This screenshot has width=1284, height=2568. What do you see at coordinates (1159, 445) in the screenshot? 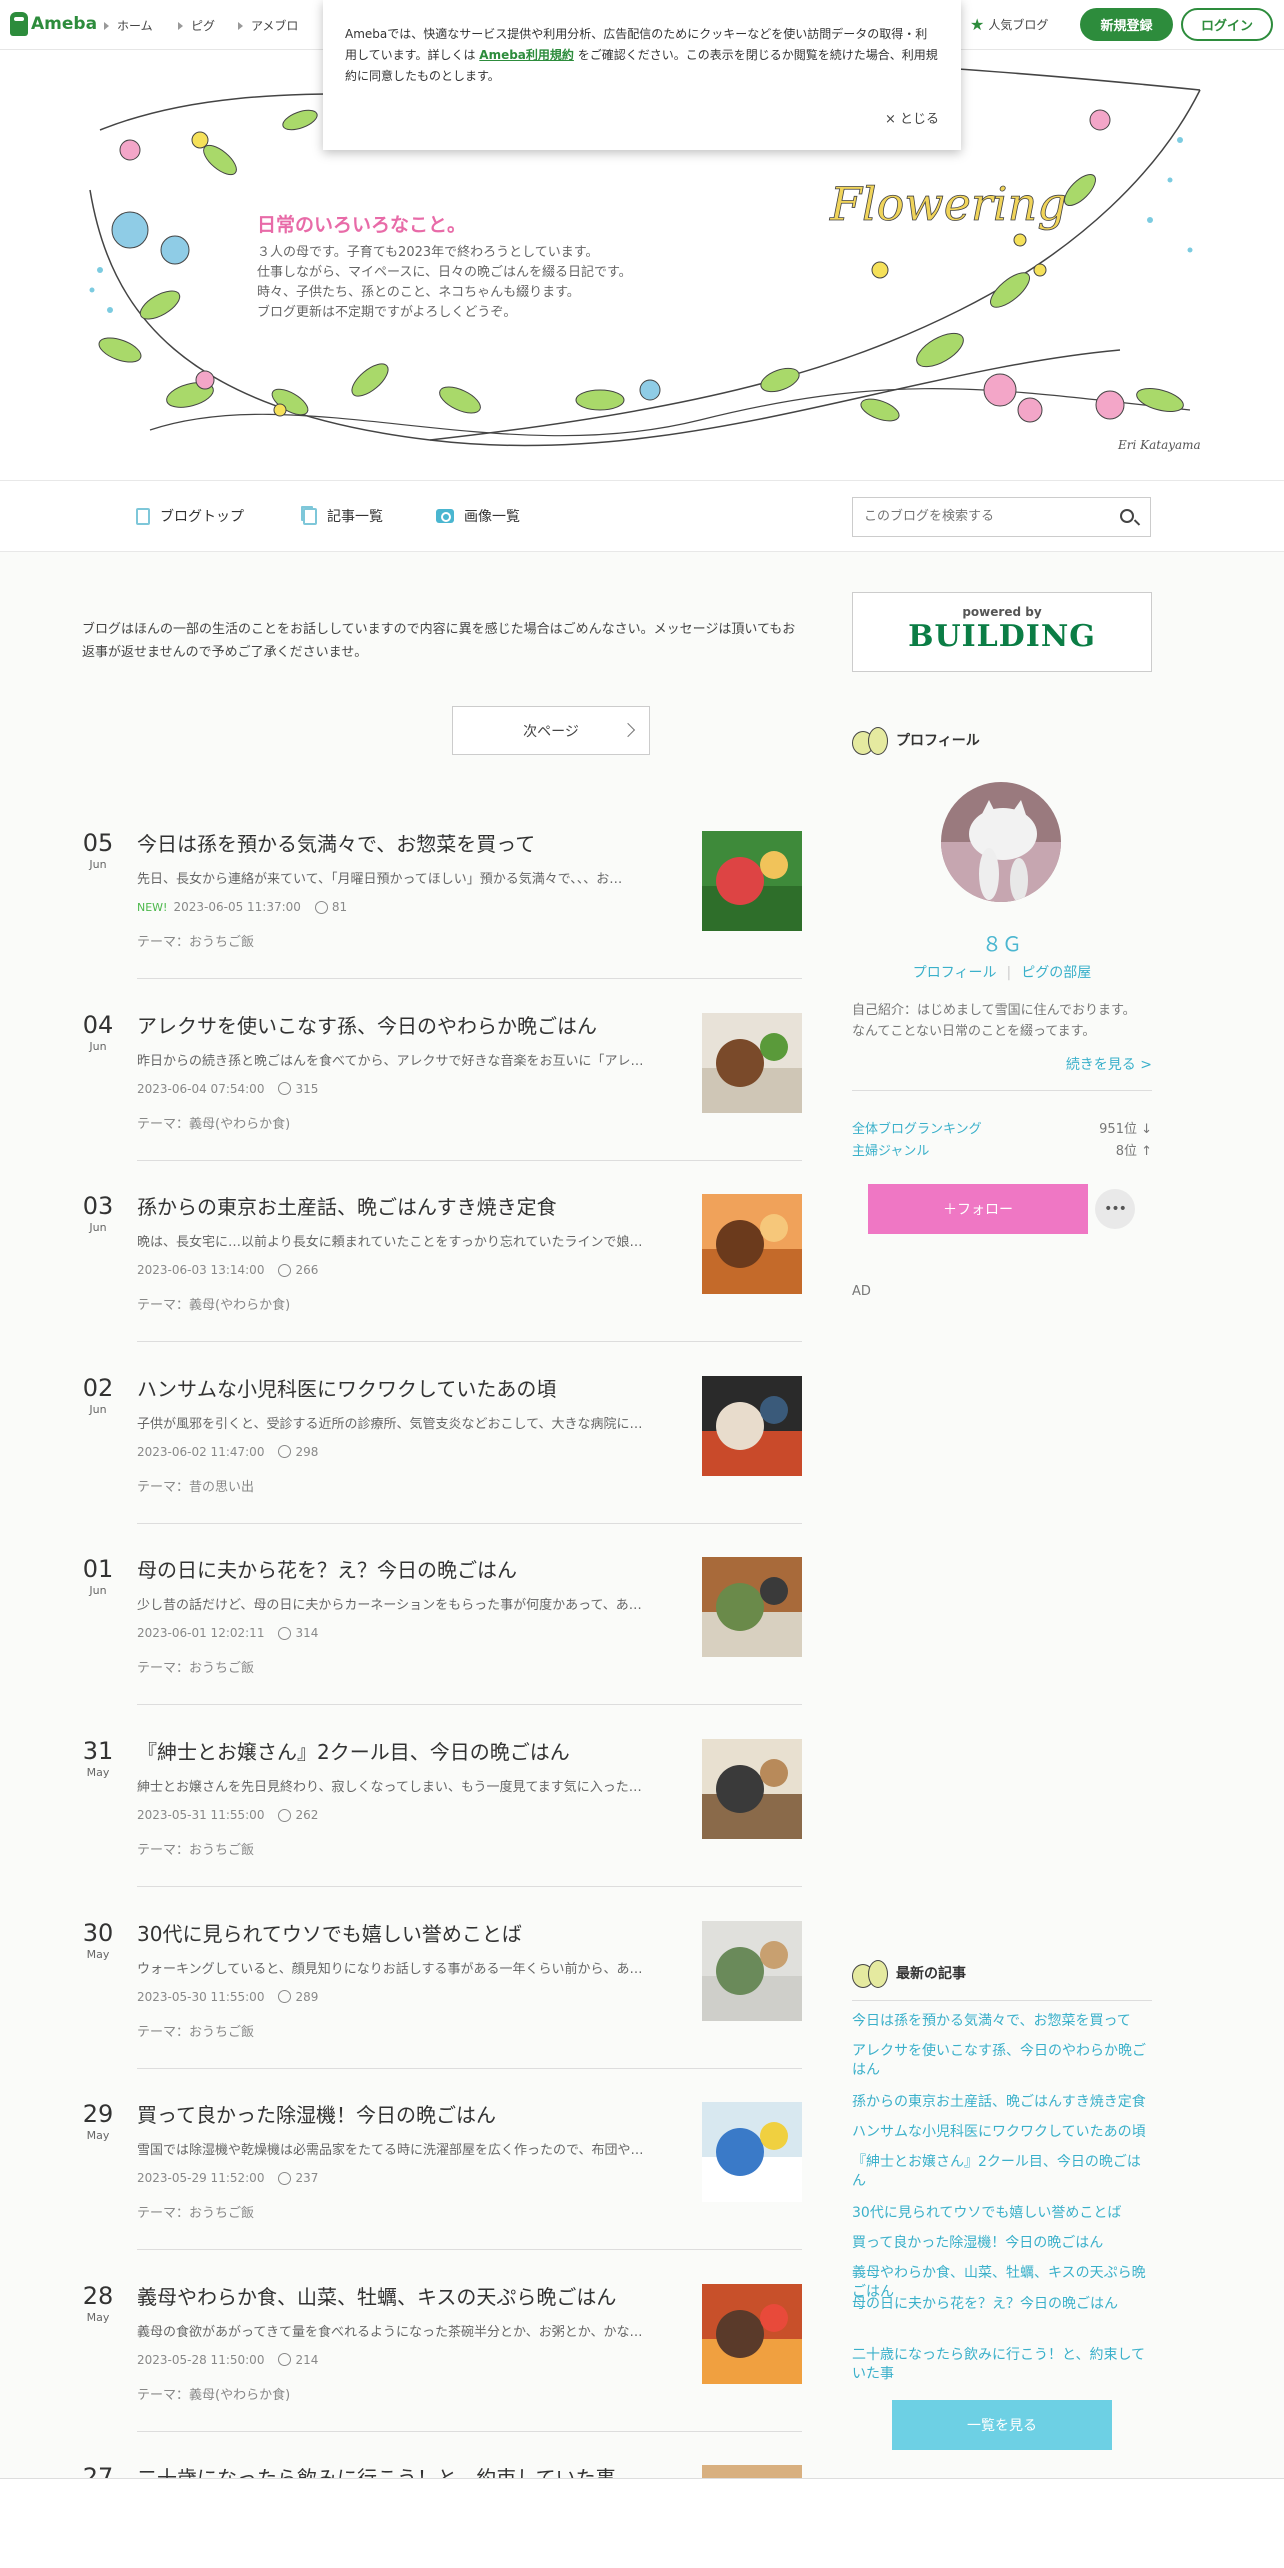
I see `illustration-credit: Eri Katayama` at bounding box center [1159, 445].